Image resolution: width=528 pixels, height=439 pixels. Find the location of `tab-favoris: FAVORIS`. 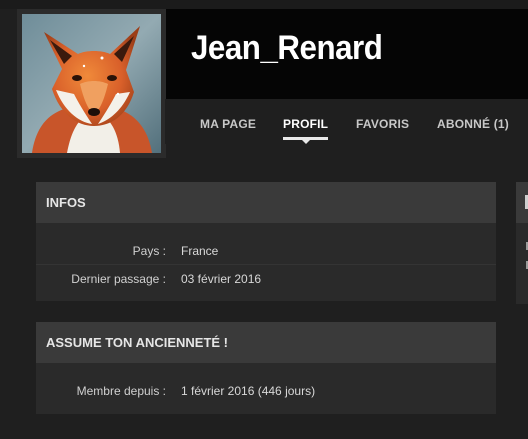

tab-favoris: FAVORIS is located at coordinates (382, 124).